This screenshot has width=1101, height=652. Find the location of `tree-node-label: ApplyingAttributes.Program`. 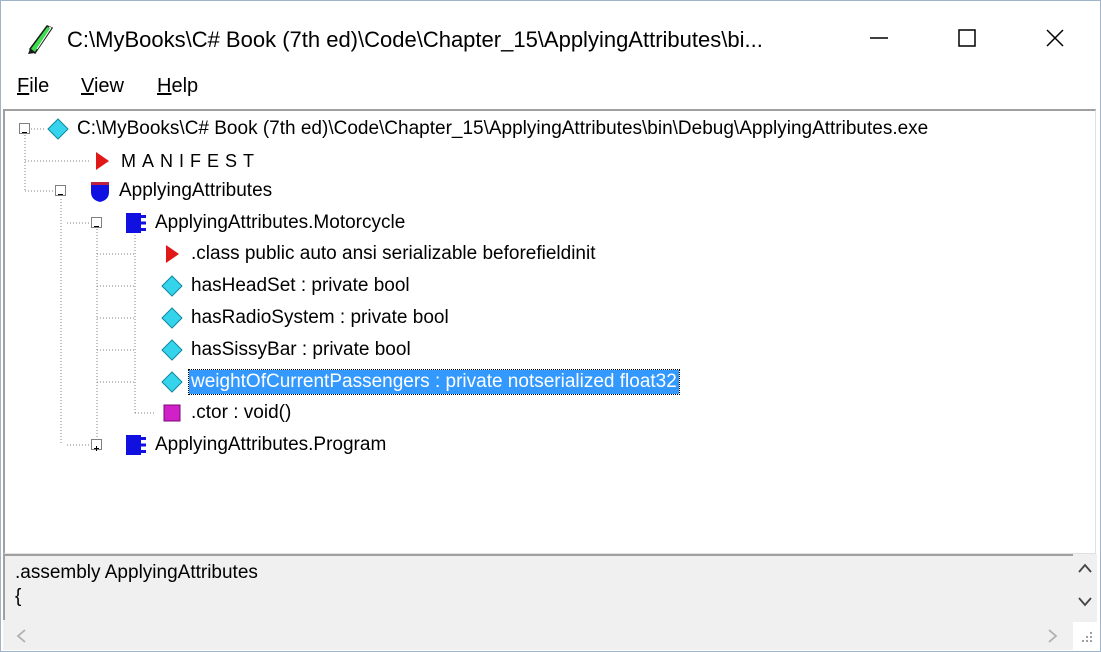

tree-node-label: ApplyingAttributes.Program is located at coordinates (271, 444).